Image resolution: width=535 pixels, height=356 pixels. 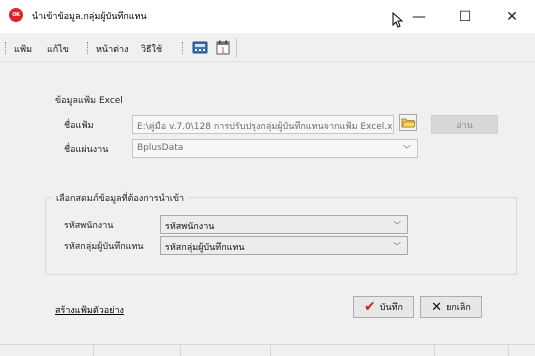 What do you see at coordinates (112, 49) in the screenshot?
I see `menu-window: หน้าต่าง` at bounding box center [112, 49].